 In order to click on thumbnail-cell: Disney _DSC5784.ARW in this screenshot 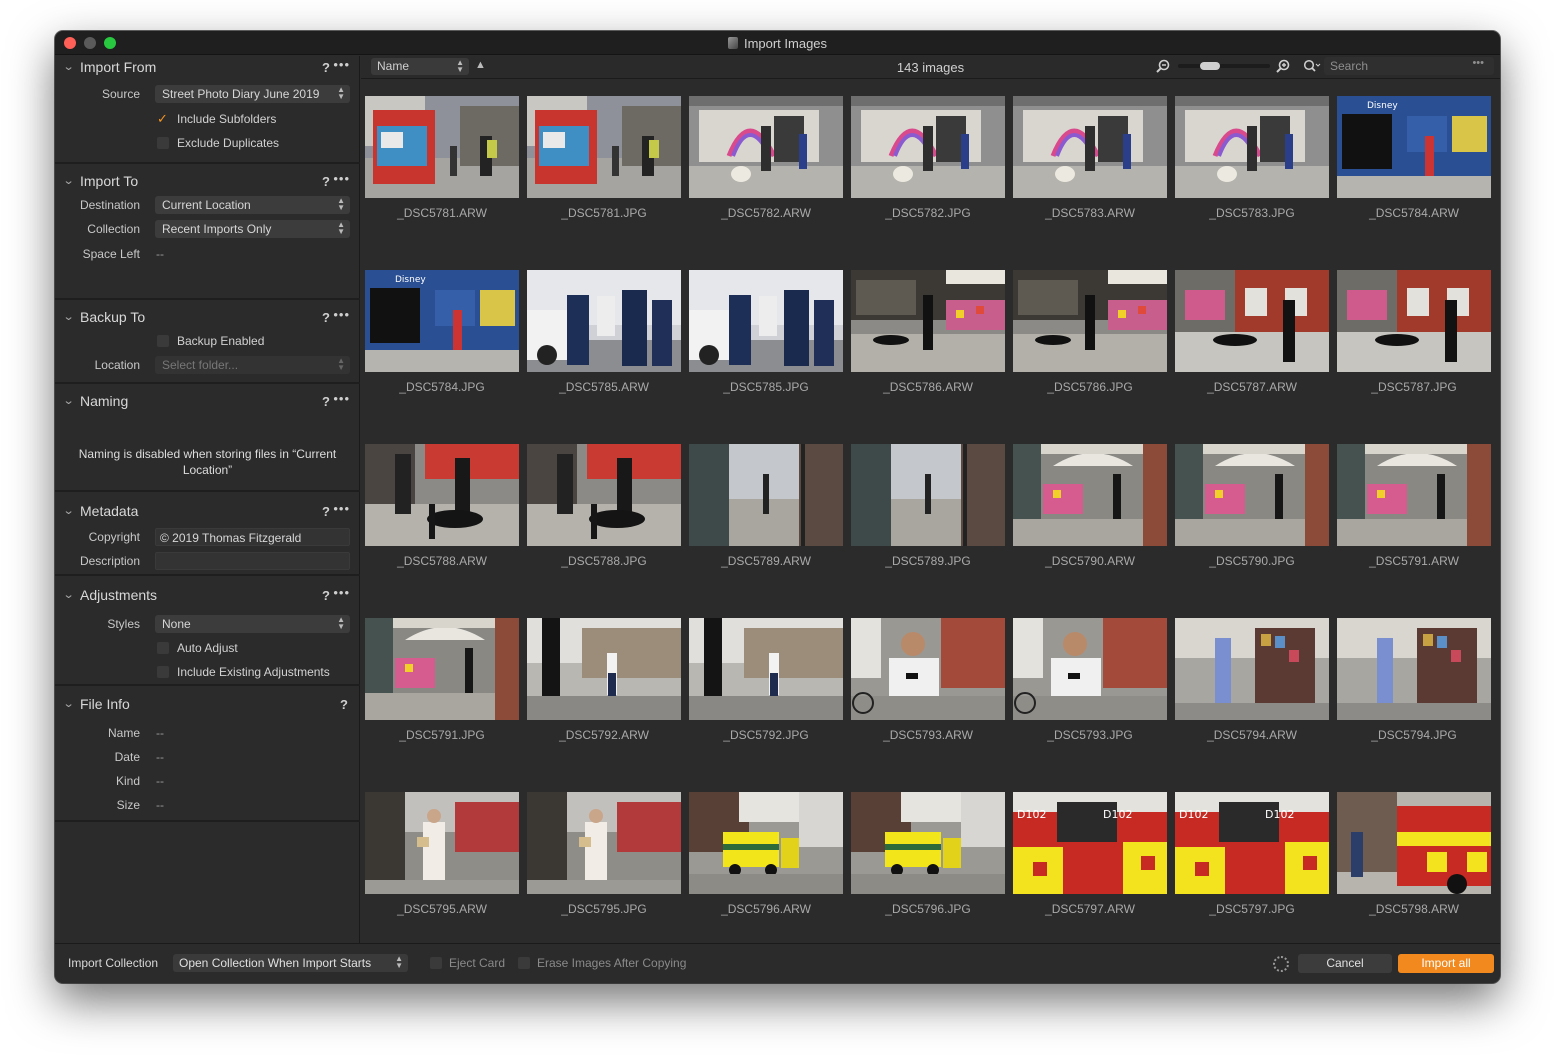, I will do `click(1414, 176)`.